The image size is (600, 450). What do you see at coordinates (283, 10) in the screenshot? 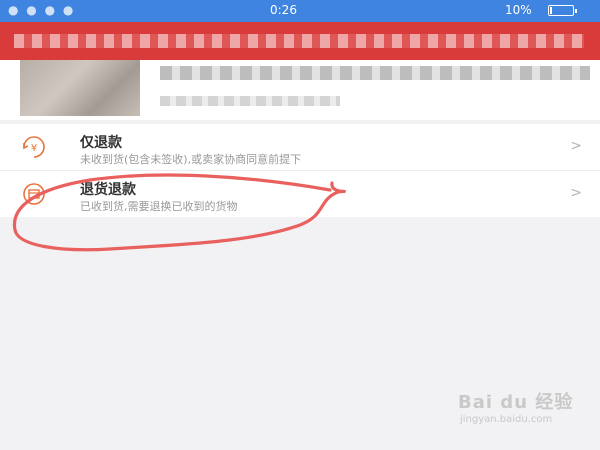
I see `status-time: 0:26` at bounding box center [283, 10].